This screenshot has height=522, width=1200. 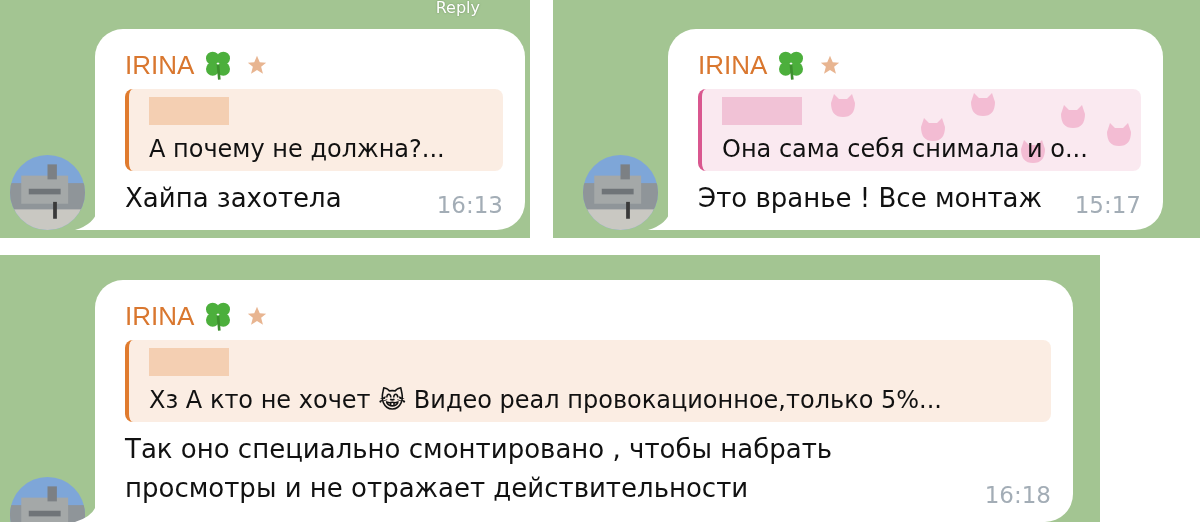 What do you see at coordinates (1017, 495) in the screenshot?
I see `message-time: 16:18` at bounding box center [1017, 495].